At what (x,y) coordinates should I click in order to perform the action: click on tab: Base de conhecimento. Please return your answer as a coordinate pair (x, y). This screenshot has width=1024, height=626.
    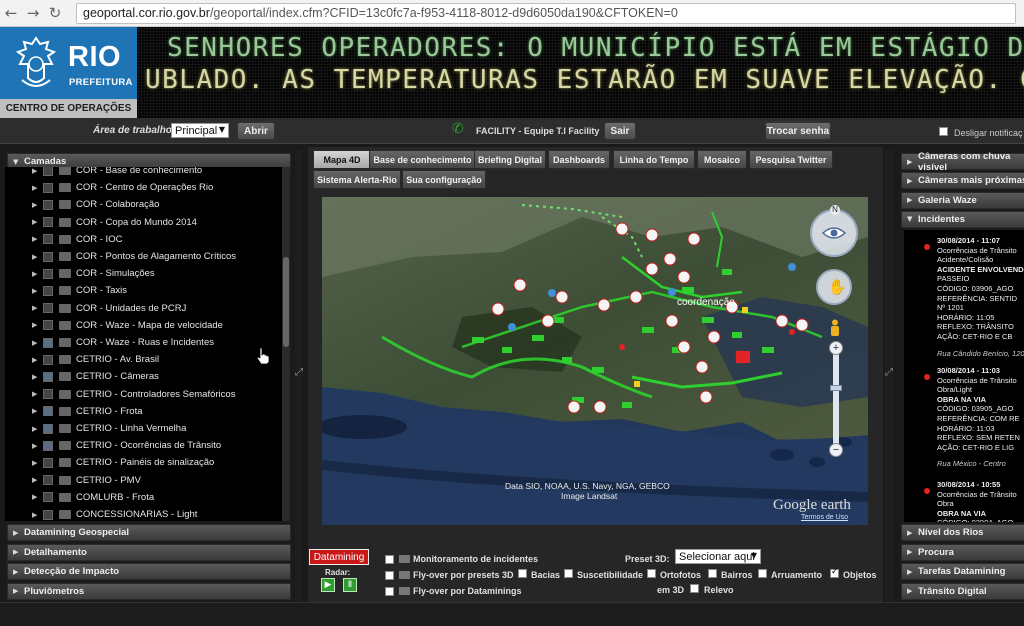
    Looking at the image, I should click on (422, 159).